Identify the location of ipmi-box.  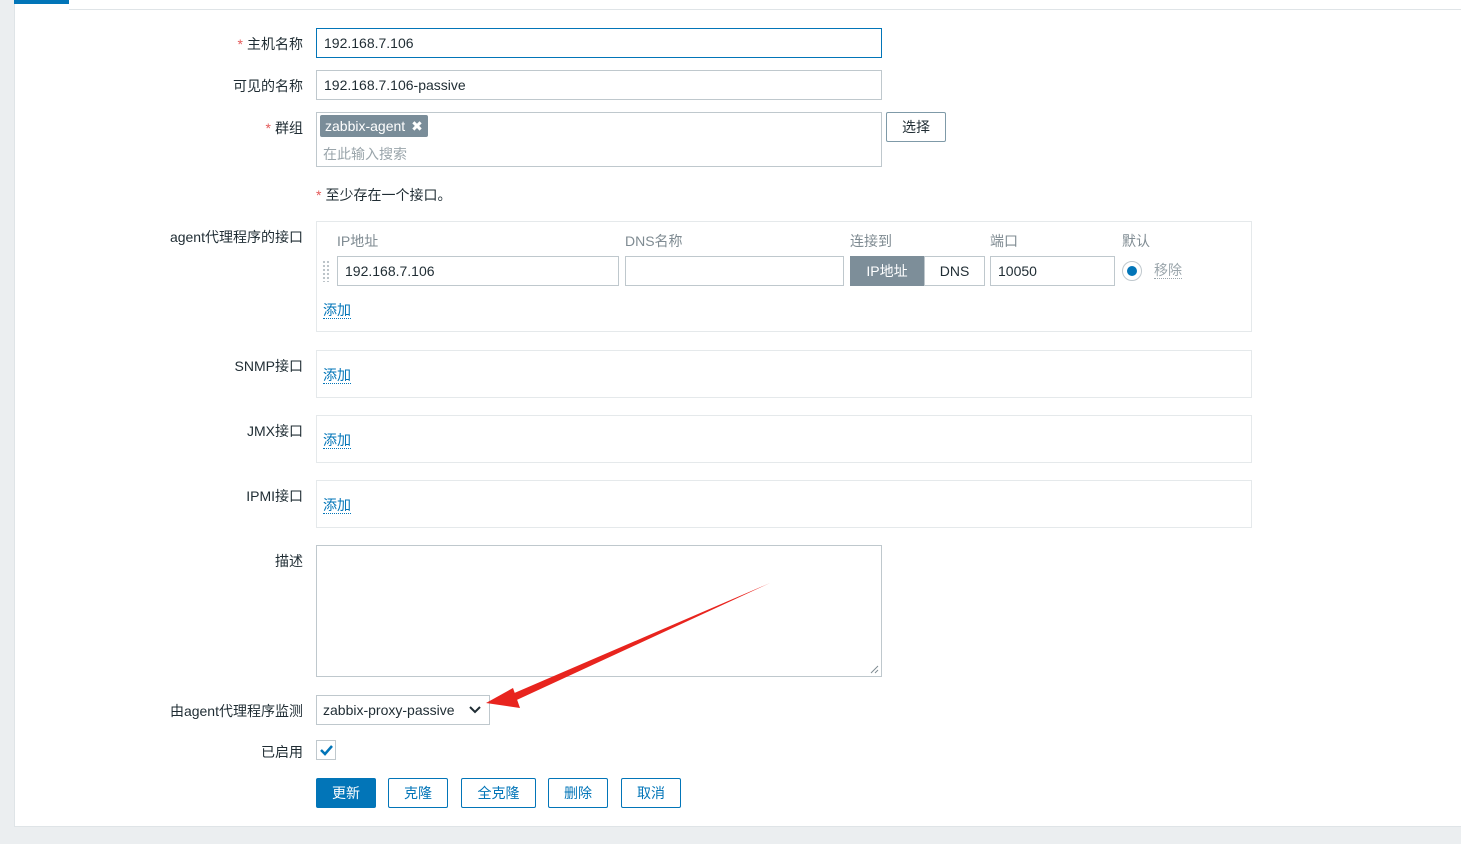
(784, 504).